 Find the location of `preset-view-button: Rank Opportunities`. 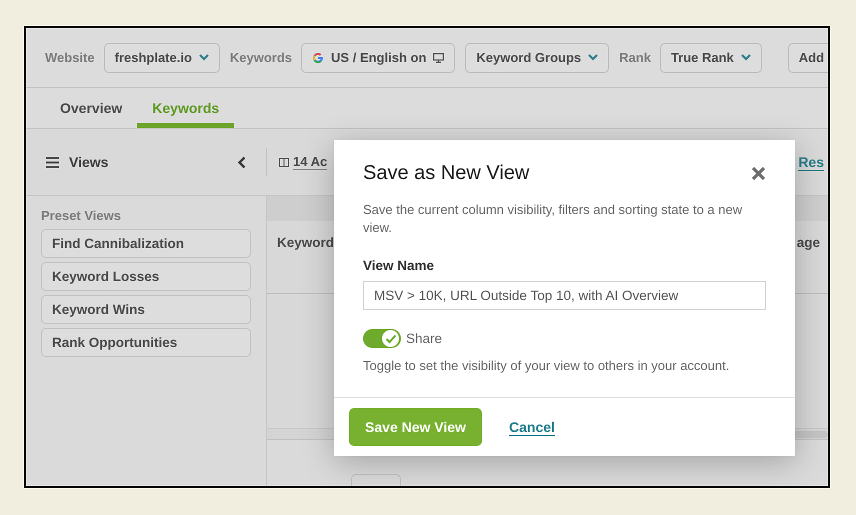

preset-view-button: Rank Opportunities is located at coordinates (146, 342).